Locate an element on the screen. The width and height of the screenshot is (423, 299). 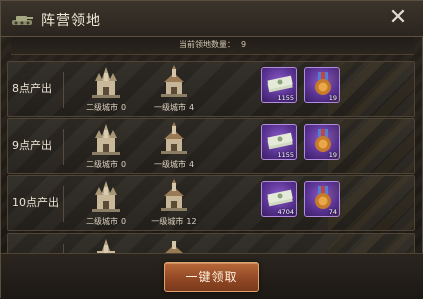
window-title: 阵营领地 is located at coordinates (71, 21).